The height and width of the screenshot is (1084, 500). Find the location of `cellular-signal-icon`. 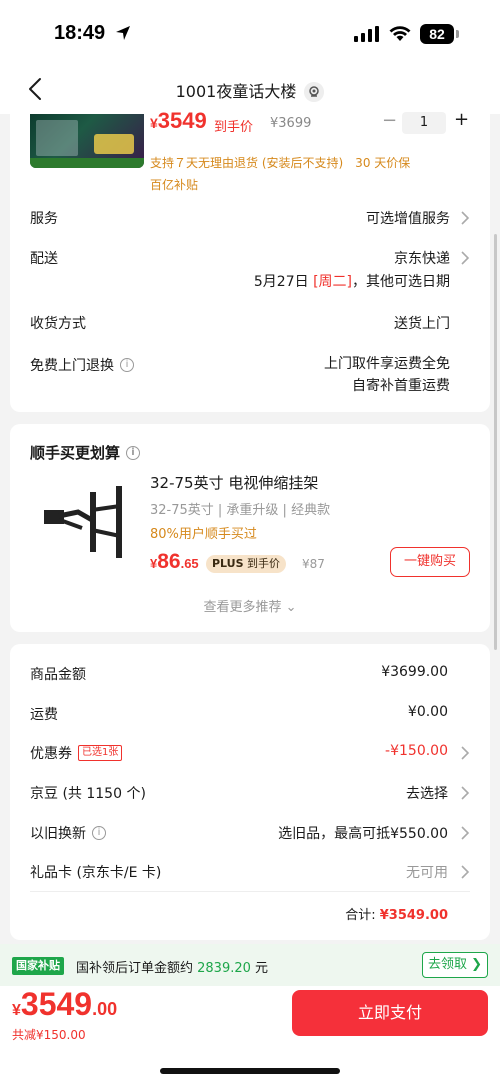

cellular-signal-icon is located at coordinates (366, 34).